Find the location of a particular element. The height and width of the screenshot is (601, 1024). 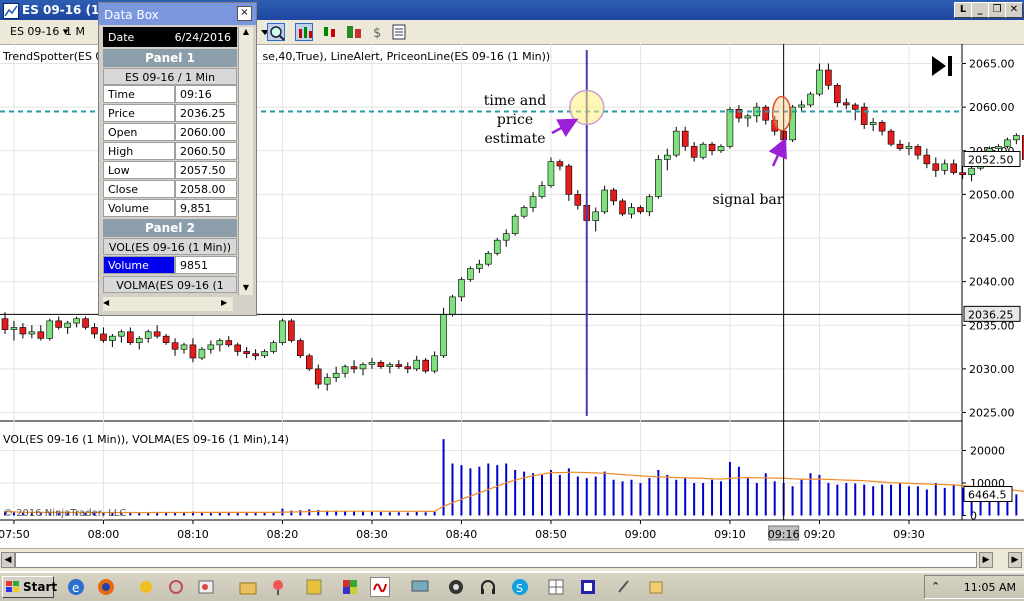

paint-icon is located at coordinates (206, 587).